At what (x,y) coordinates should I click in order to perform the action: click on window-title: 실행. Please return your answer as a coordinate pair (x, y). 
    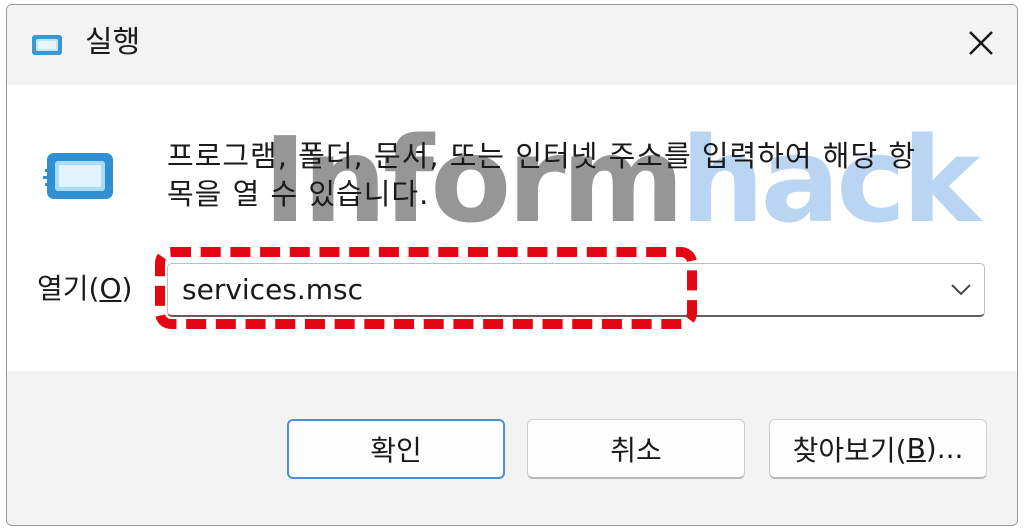
    Looking at the image, I should click on (113, 42).